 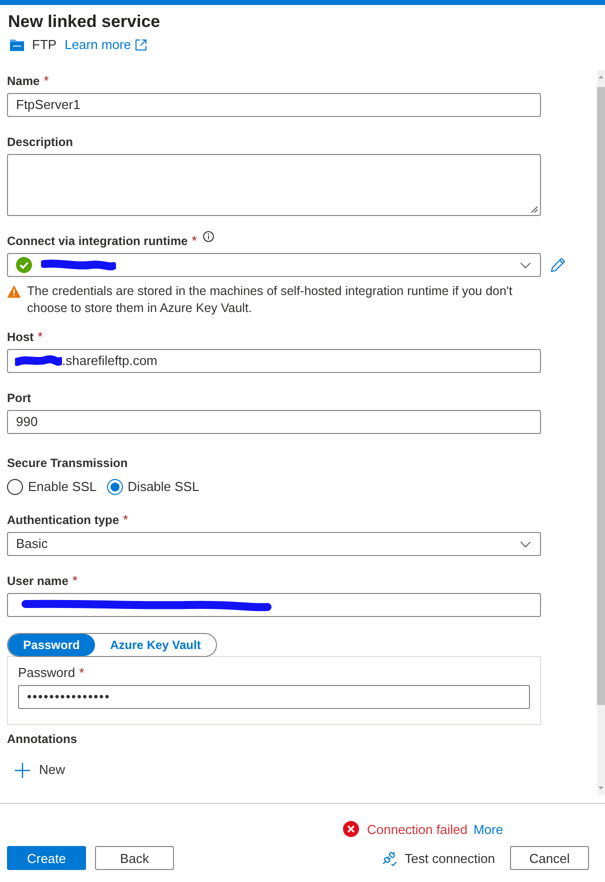 What do you see at coordinates (52, 487) in the screenshot?
I see `radio-option: Enable SSL` at bounding box center [52, 487].